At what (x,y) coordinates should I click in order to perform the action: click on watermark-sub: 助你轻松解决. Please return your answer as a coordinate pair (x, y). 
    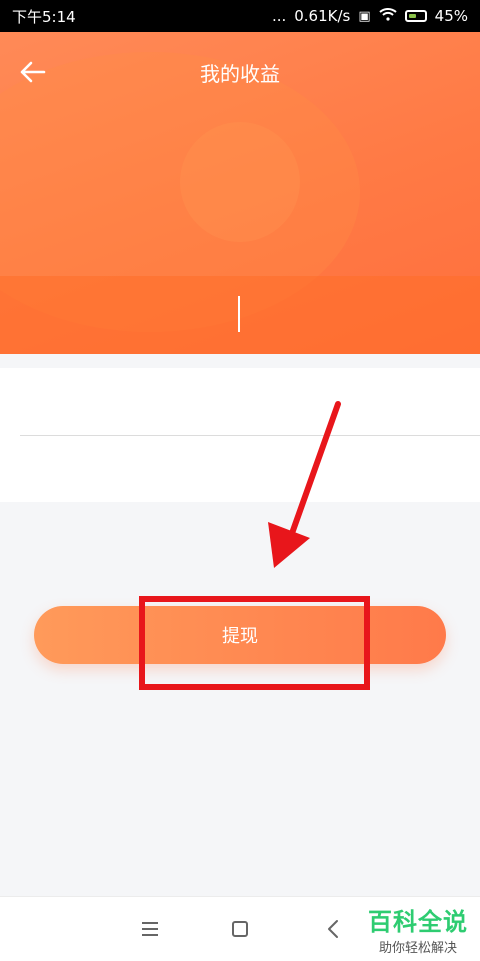
    Looking at the image, I should click on (417, 948).